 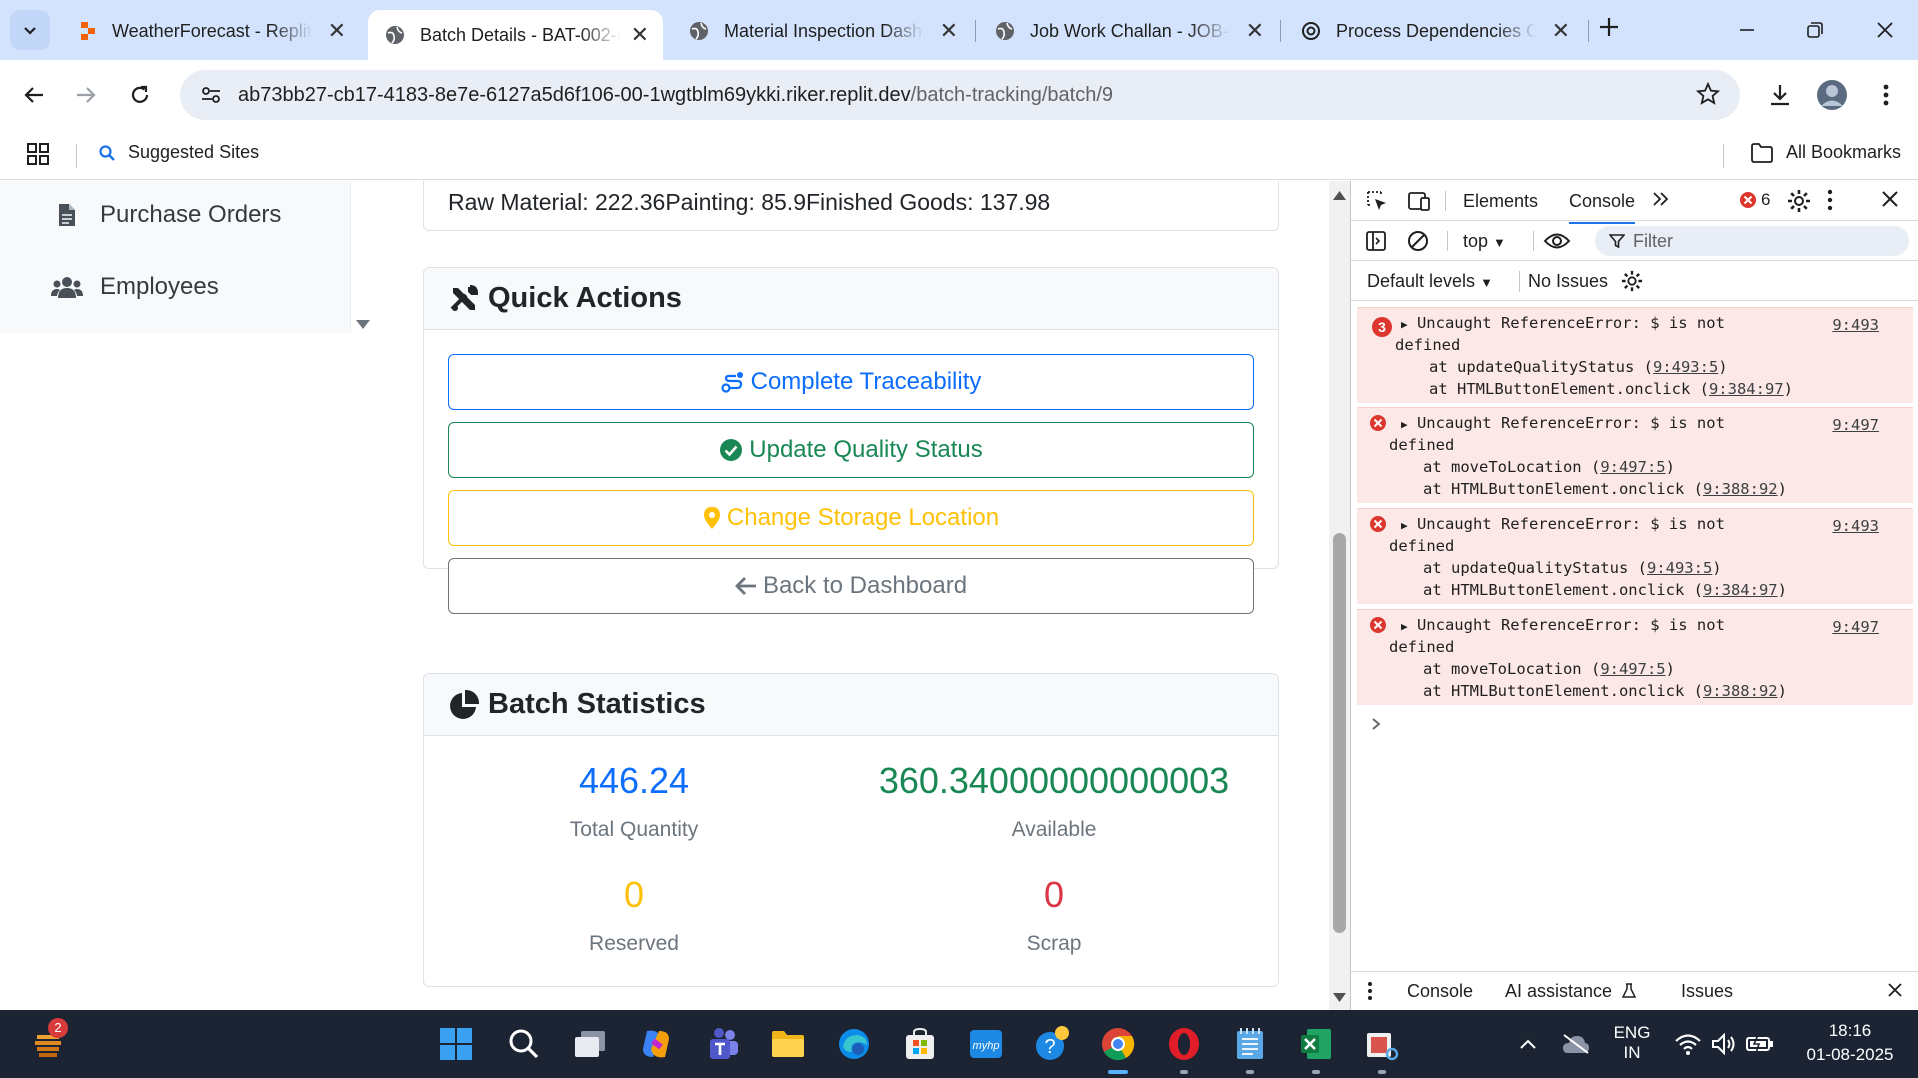 What do you see at coordinates (211, 95) in the screenshot?
I see `site-info-icon` at bounding box center [211, 95].